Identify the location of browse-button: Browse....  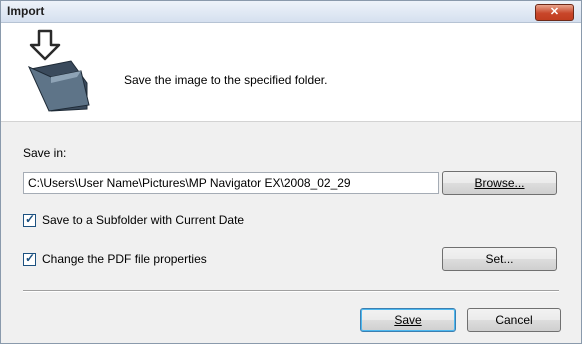
(499, 183).